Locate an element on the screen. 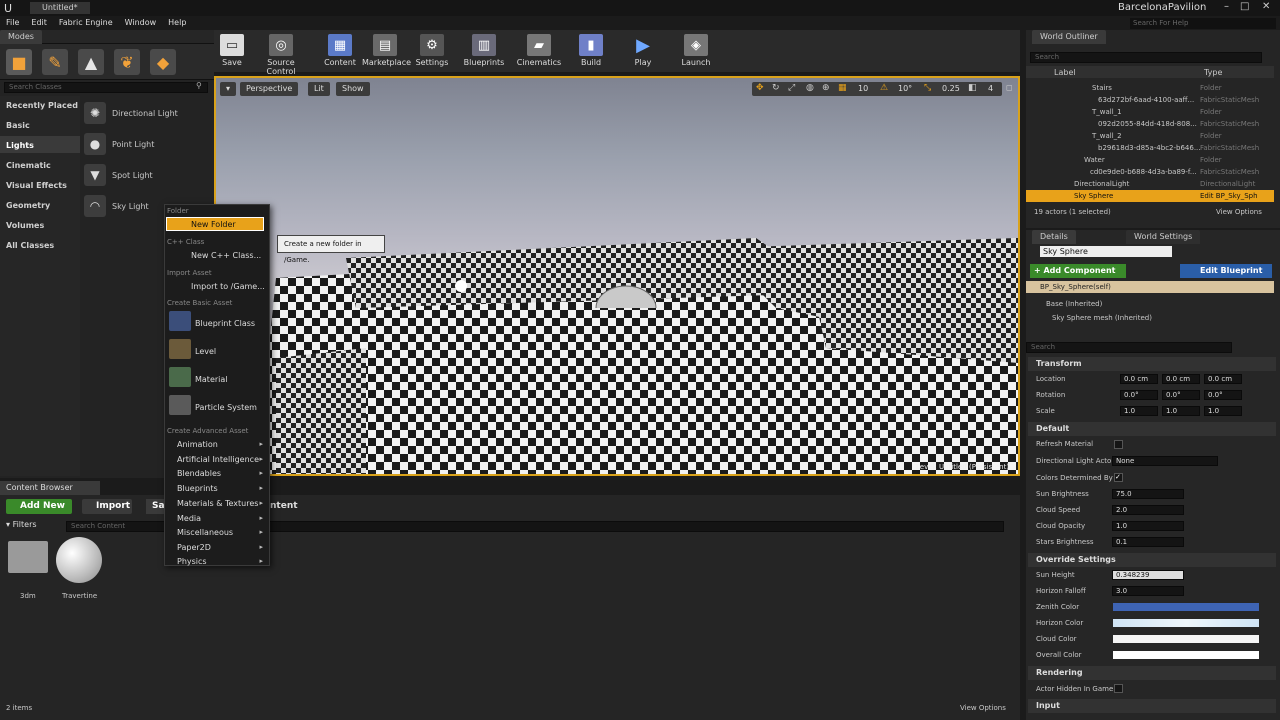  surface-snap-icon: ⊕ is located at coordinates (826, 88).